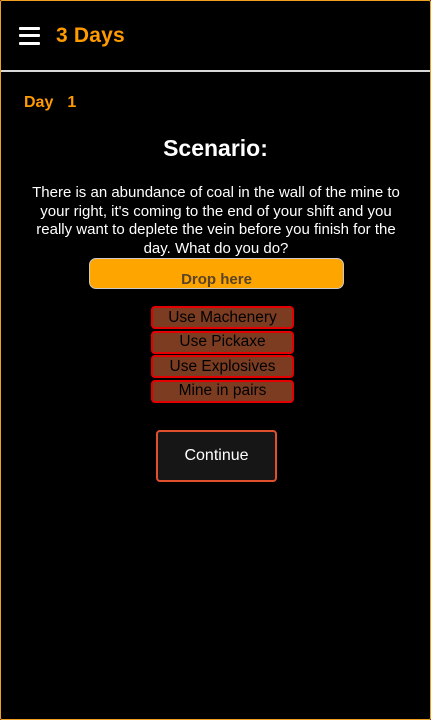  What do you see at coordinates (39, 102) in the screenshot?
I see `day-label: Day` at bounding box center [39, 102].